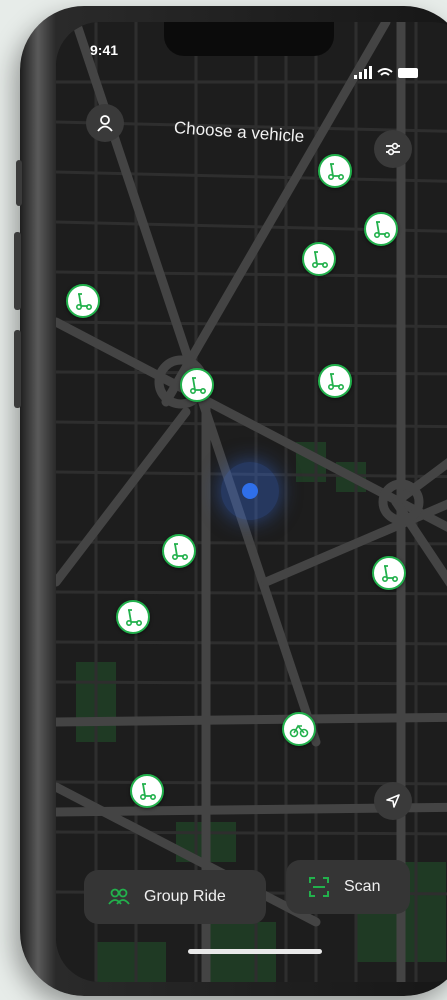  What do you see at coordinates (319, 887) in the screenshot?
I see `scan-icon` at bounding box center [319, 887].